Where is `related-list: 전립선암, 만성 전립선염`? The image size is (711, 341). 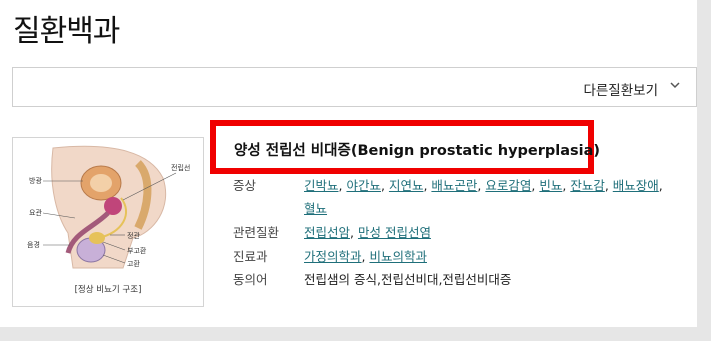 related-list: 전립선암, 만성 전립선염 is located at coordinates (367, 232).